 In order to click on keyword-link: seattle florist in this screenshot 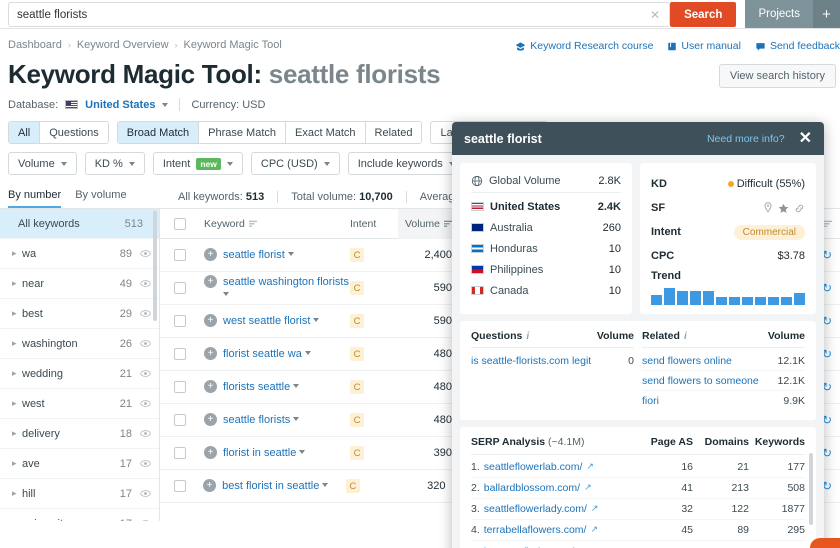, I will do `click(254, 255)`.